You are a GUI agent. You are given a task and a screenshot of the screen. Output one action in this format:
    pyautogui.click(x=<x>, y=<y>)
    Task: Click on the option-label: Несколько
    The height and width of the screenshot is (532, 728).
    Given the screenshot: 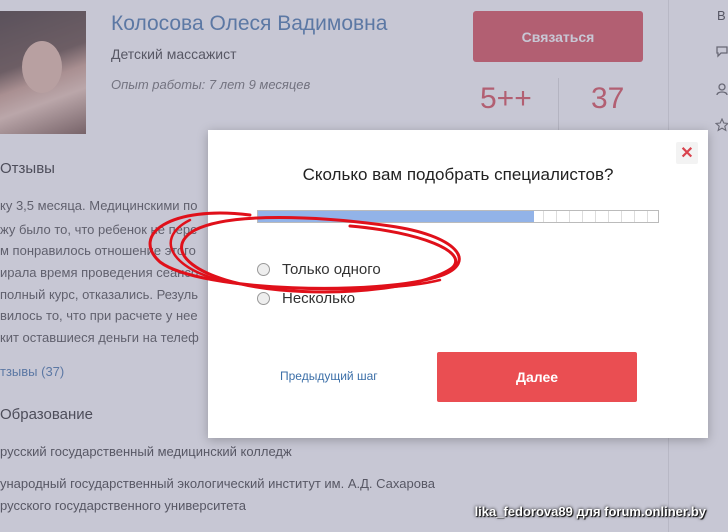 What is the action you would take?
    pyautogui.click(x=319, y=298)
    